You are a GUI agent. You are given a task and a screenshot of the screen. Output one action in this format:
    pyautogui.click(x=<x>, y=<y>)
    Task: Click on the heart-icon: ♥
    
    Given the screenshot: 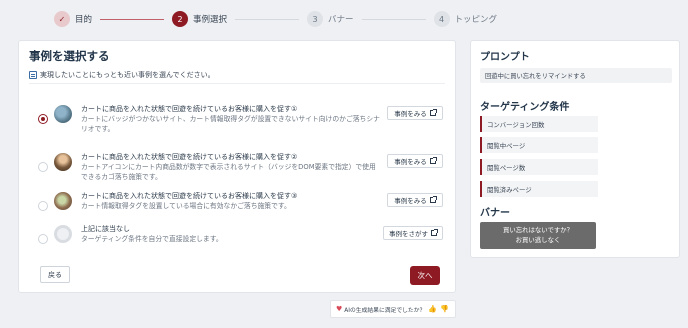 What is the action you would take?
    pyautogui.click(x=339, y=309)
    